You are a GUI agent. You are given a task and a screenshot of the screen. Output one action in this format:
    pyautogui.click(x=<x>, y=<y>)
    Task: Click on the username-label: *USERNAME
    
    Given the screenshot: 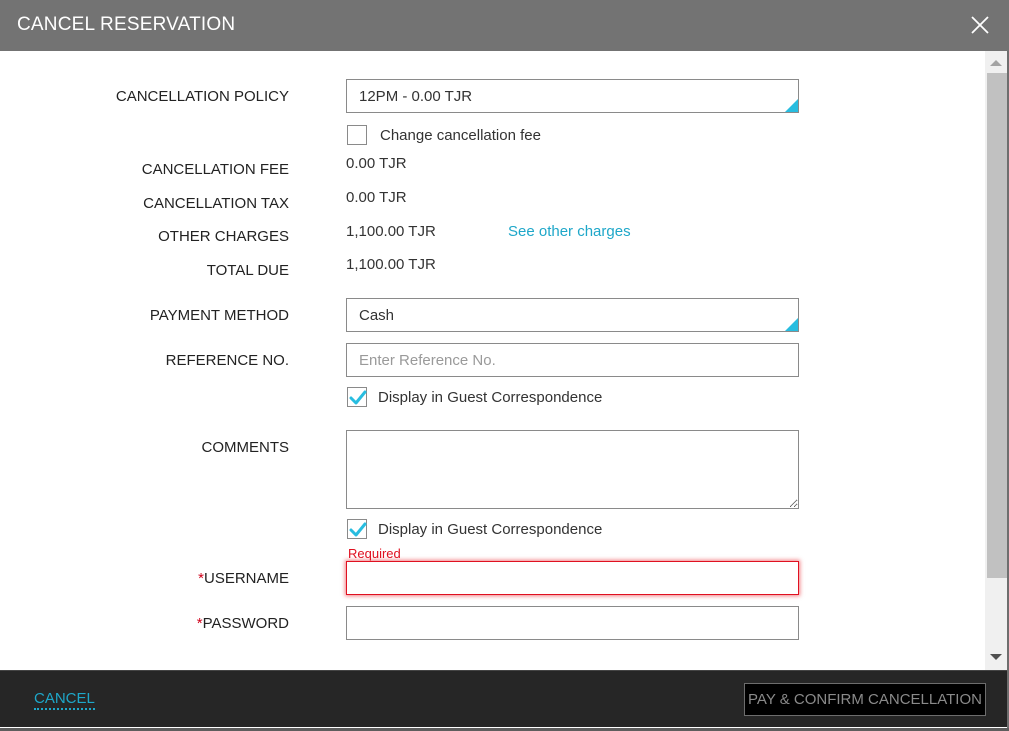 What is the action you would take?
    pyautogui.click(x=243, y=578)
    